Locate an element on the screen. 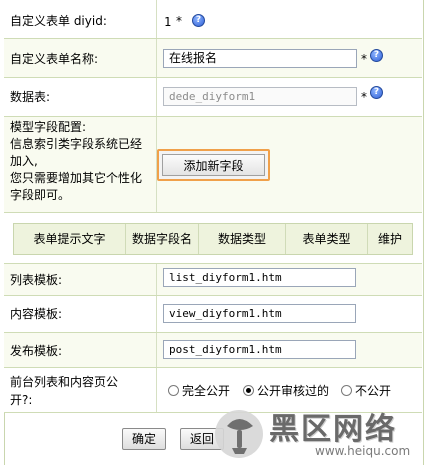 This screenshot has width=429, height=467. row-content-template: 内容模板: view_diyform1.htm is located at coordinates (213, 314).